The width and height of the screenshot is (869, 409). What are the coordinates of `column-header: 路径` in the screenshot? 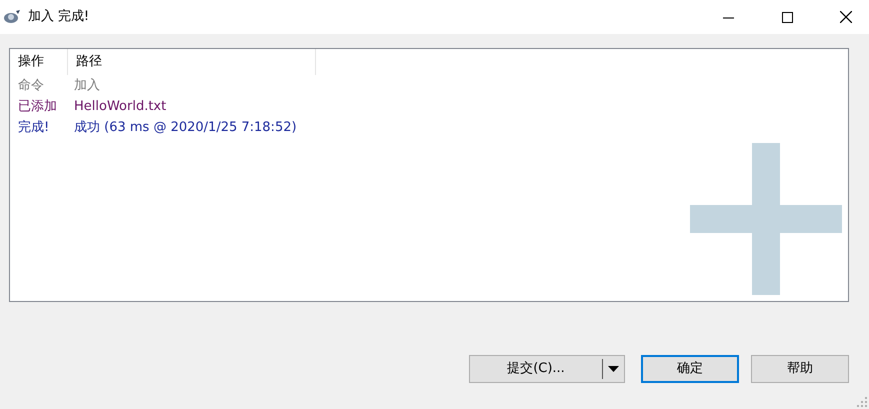 It's located at (192, 62).